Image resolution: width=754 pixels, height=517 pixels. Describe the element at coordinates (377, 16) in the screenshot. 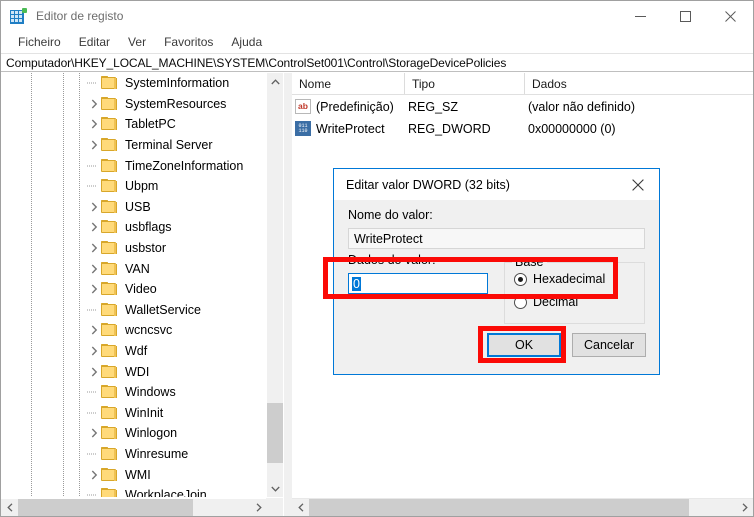

I see `title-bar: Editor de registo` at that location.